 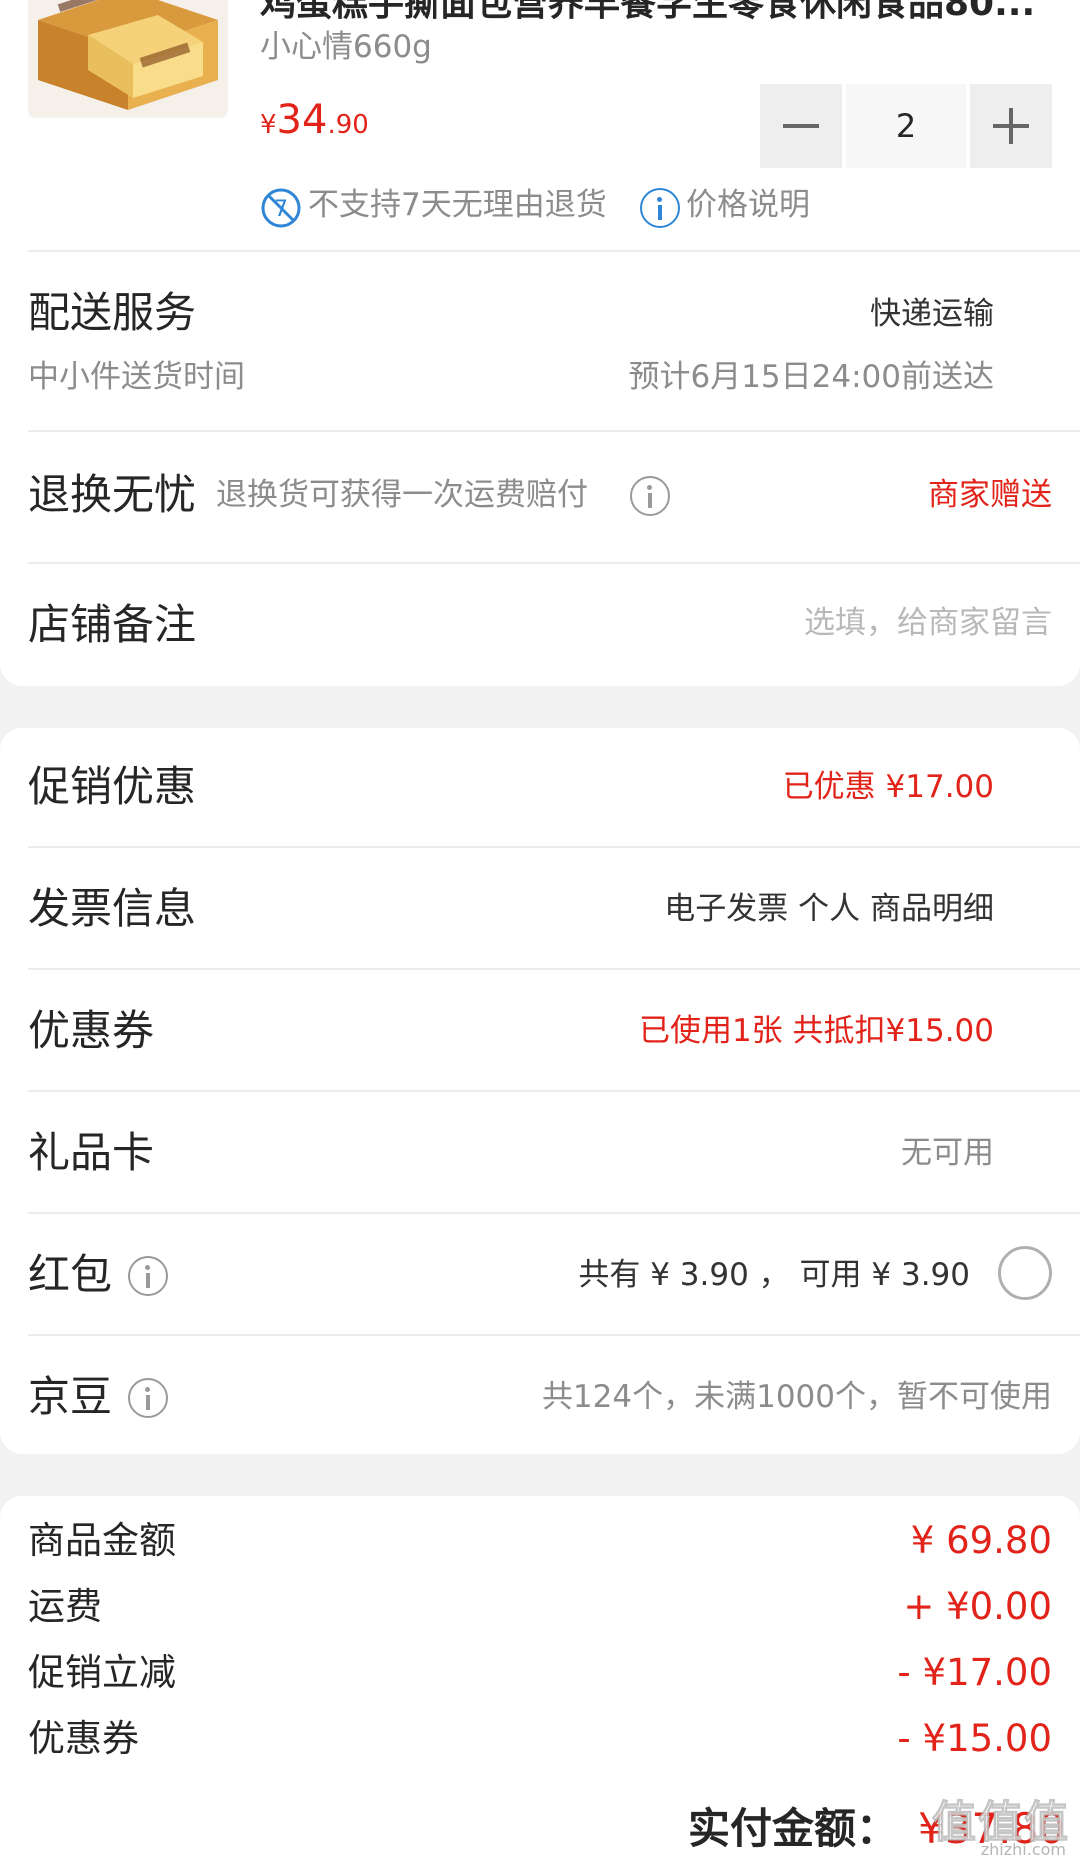 What do you see at coordinates (1011, 126) in the screenshot?
I see `increase-quantity-button` at bounding box center [1011, 126].